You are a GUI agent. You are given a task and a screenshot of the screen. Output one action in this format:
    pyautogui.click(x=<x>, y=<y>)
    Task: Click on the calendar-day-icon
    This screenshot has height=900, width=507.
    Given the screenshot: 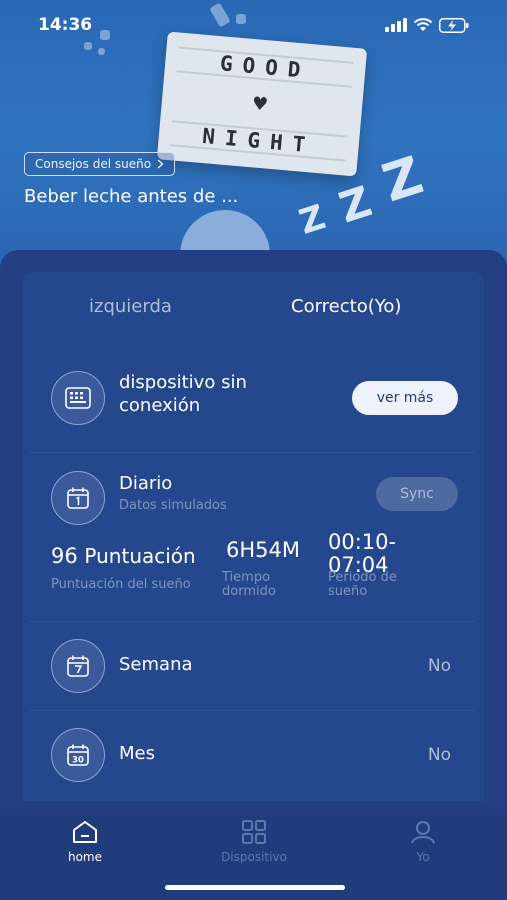 What is the action you would take?
    pyautogui.click(x=78, y=498)
    